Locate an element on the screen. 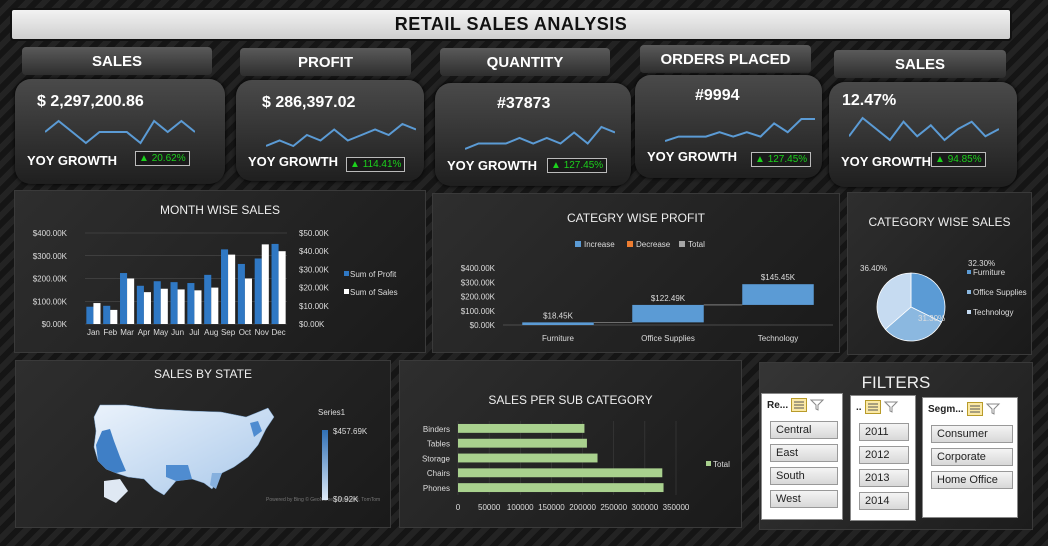  legend-label: Decrease is located at coordinates (653, 244).